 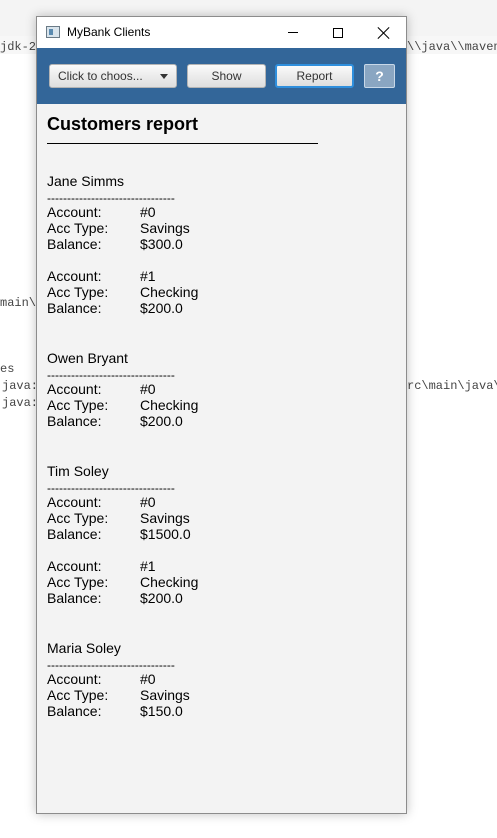 I want to click on toolbar: Click to choos... Show Report ?, so click(x=221, y=76).